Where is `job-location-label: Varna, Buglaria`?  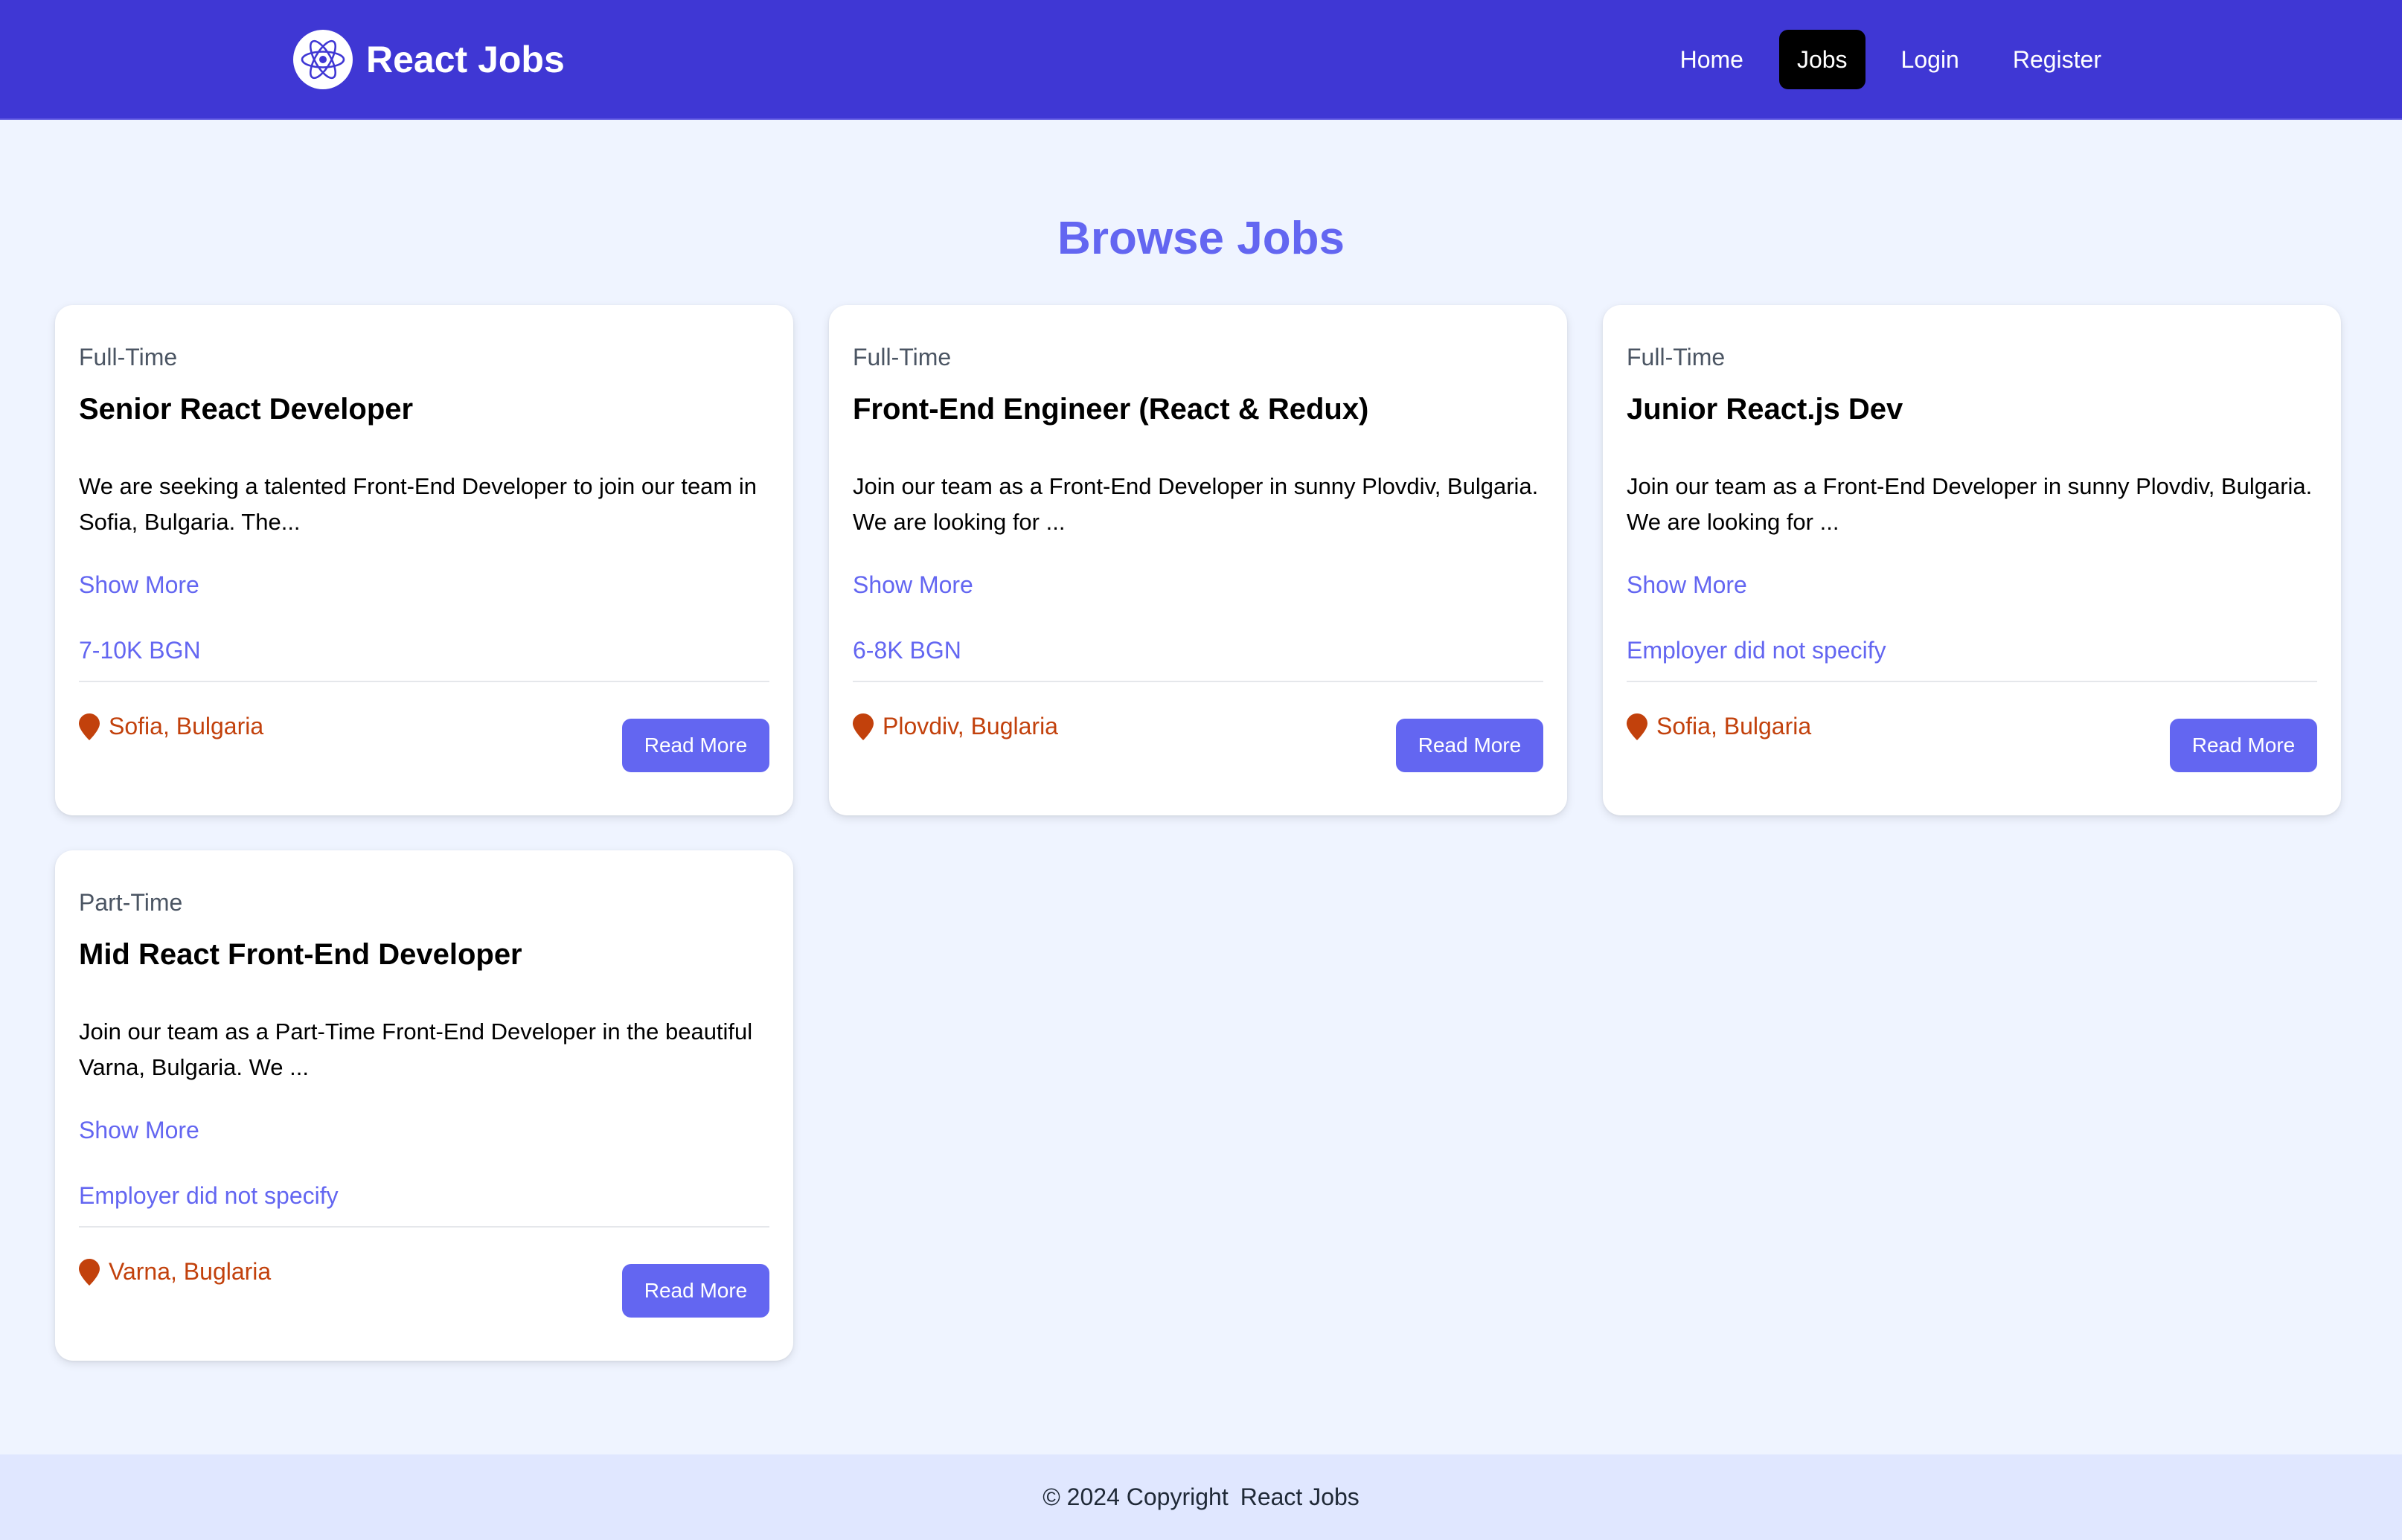 job-location-label: Varna, Buglaria is located at coordinates (190, 1271).